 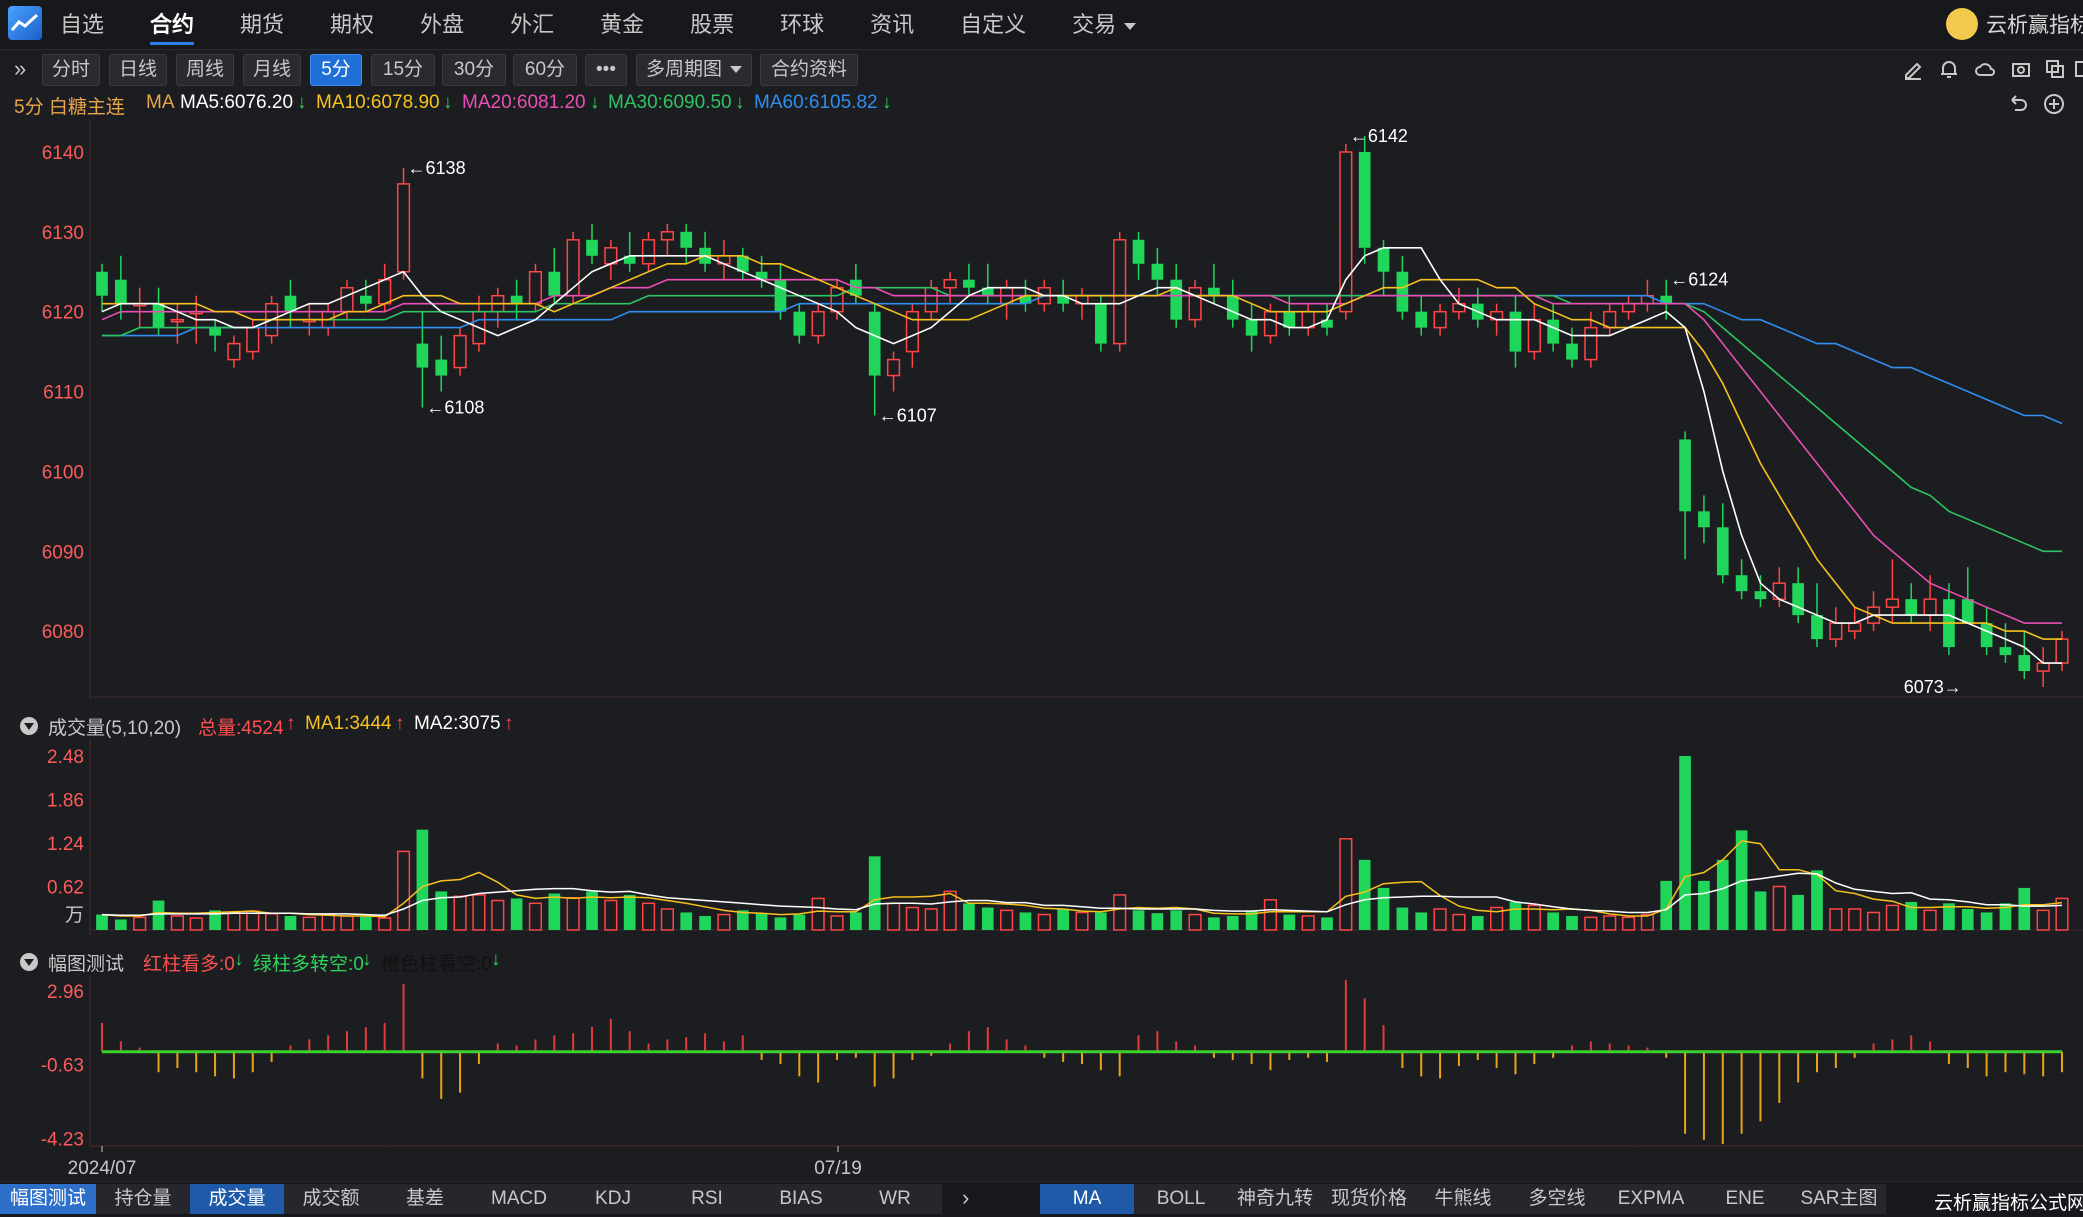 I want to click on camera-icon, so click(x=2021, y=69).